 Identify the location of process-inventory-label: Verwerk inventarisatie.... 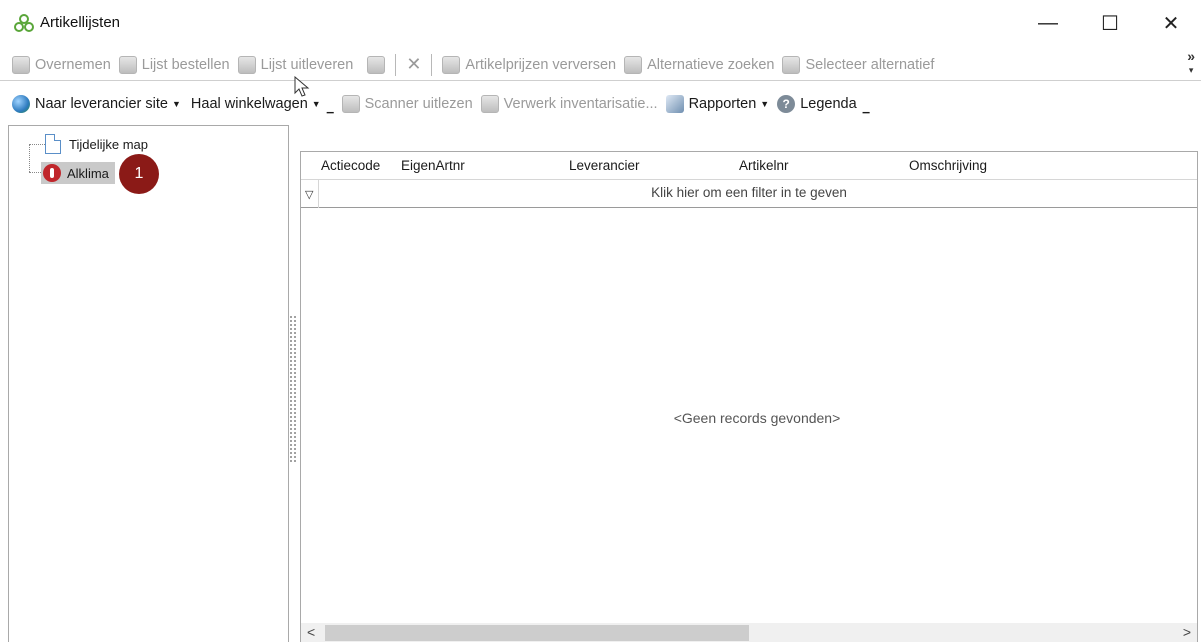
(580, 104).